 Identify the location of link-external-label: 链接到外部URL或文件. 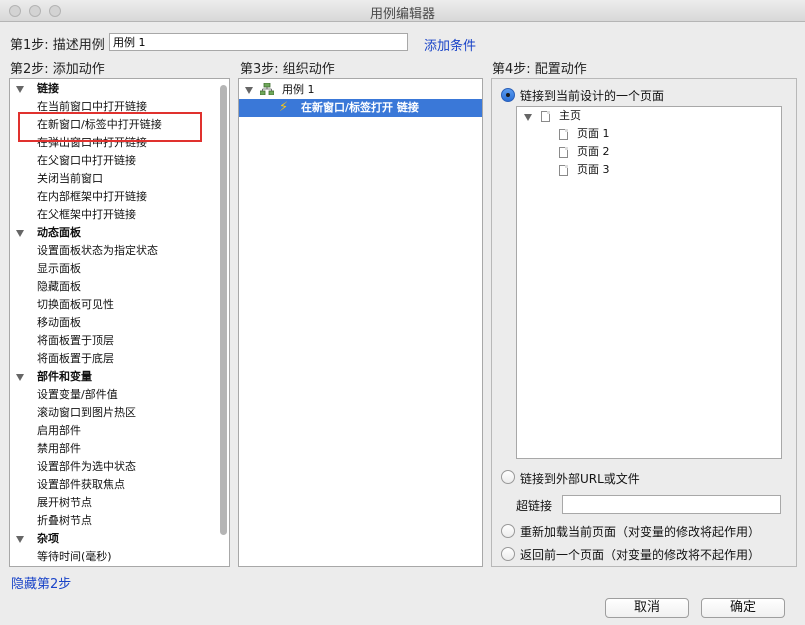
(580, 479).